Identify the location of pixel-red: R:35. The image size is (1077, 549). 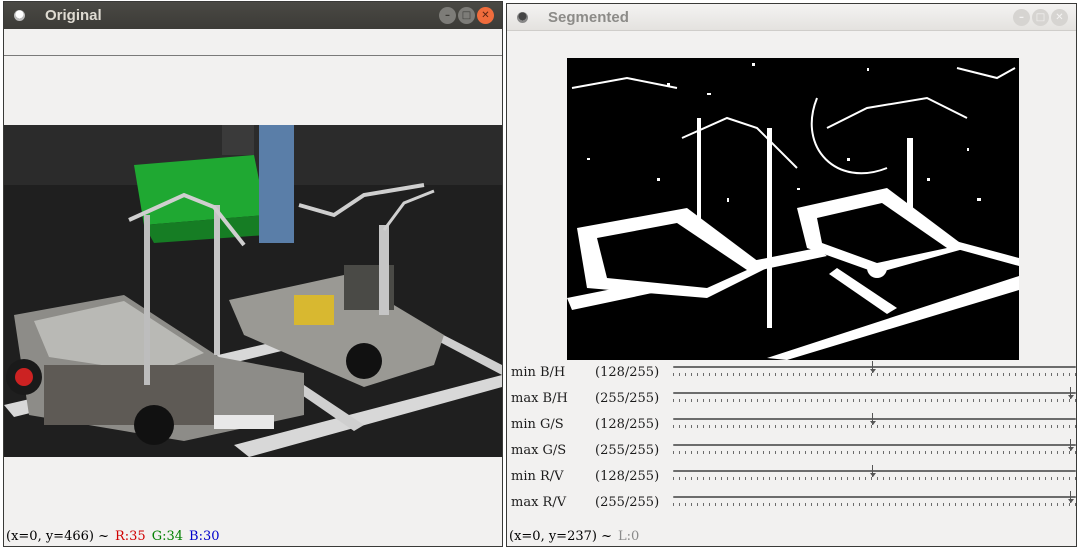
(130, 536).